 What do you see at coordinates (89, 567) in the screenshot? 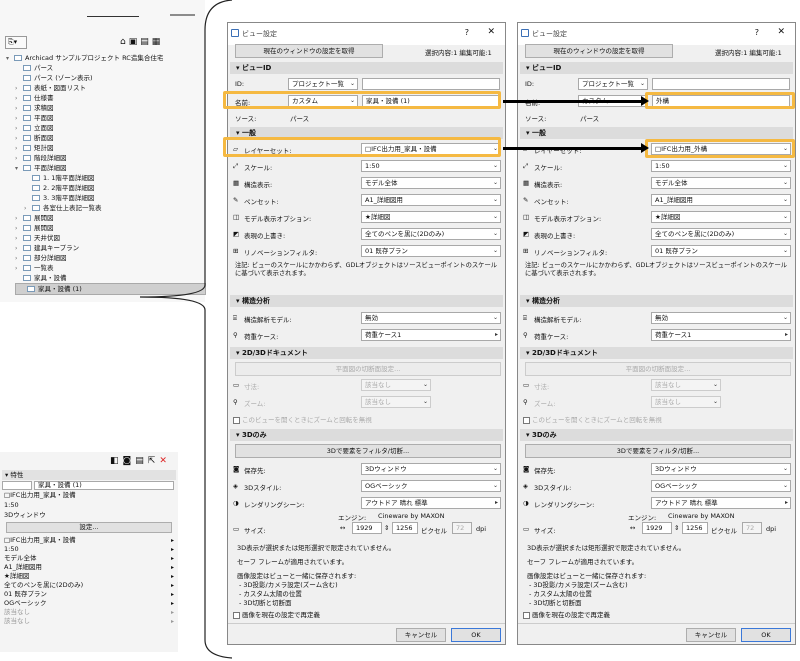
I see `prop-row: A1_詳細図用 ▸` at bounding box center [89, 567].